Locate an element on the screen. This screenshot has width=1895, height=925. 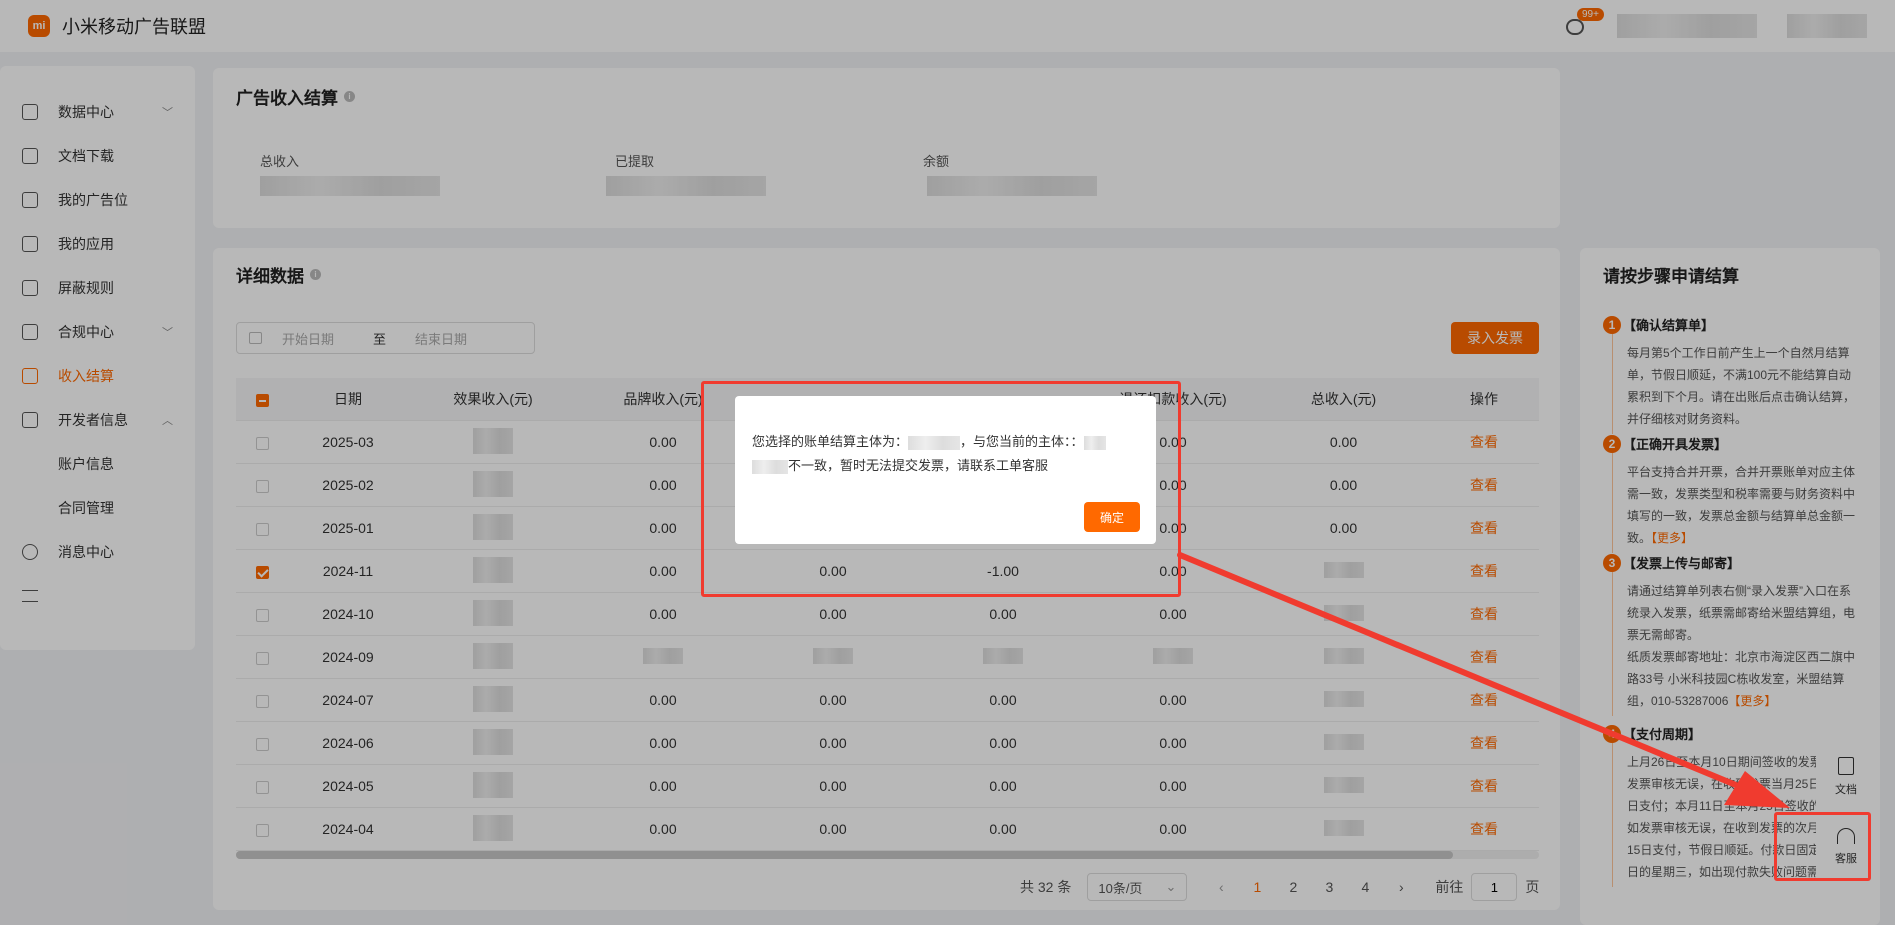
annotation-box-service is located at coordinates (1822, 846).